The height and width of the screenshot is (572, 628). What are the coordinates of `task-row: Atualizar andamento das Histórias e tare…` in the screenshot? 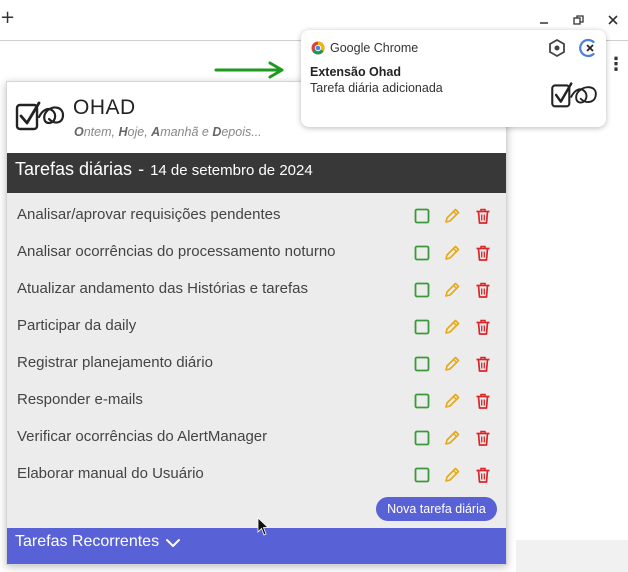 It's located at (256, 289).